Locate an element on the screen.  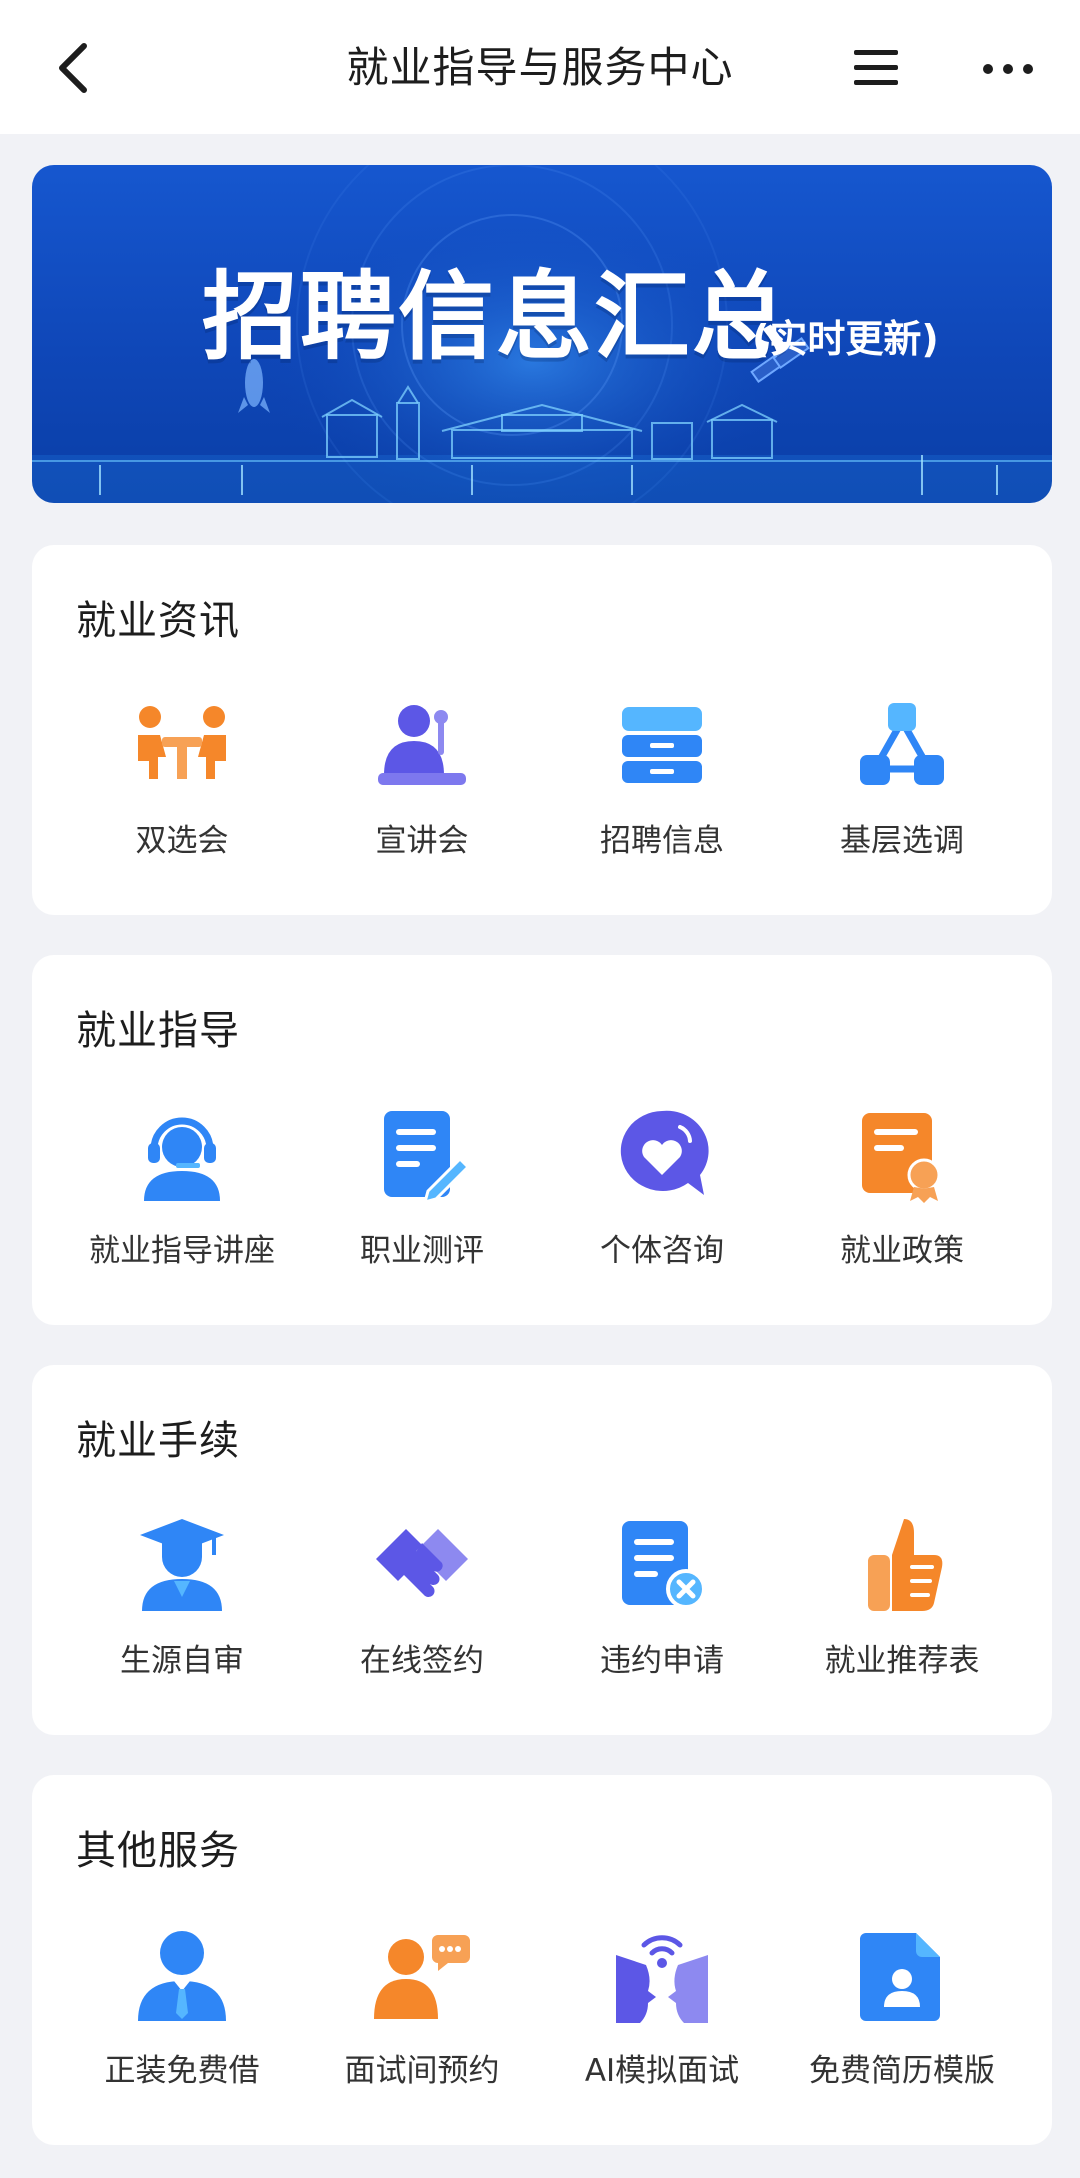
item-student-self-review: 生源自审 is located at coordinates (182, 1605).